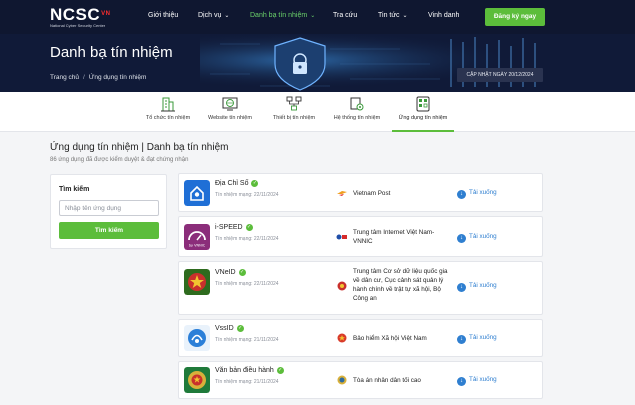 The width and height of the screenshot is (635, 405). What do you see at coordinates (75, 14) in the screenshot?
I see `logo-text: NCSC` at bounding box center [75, 14].